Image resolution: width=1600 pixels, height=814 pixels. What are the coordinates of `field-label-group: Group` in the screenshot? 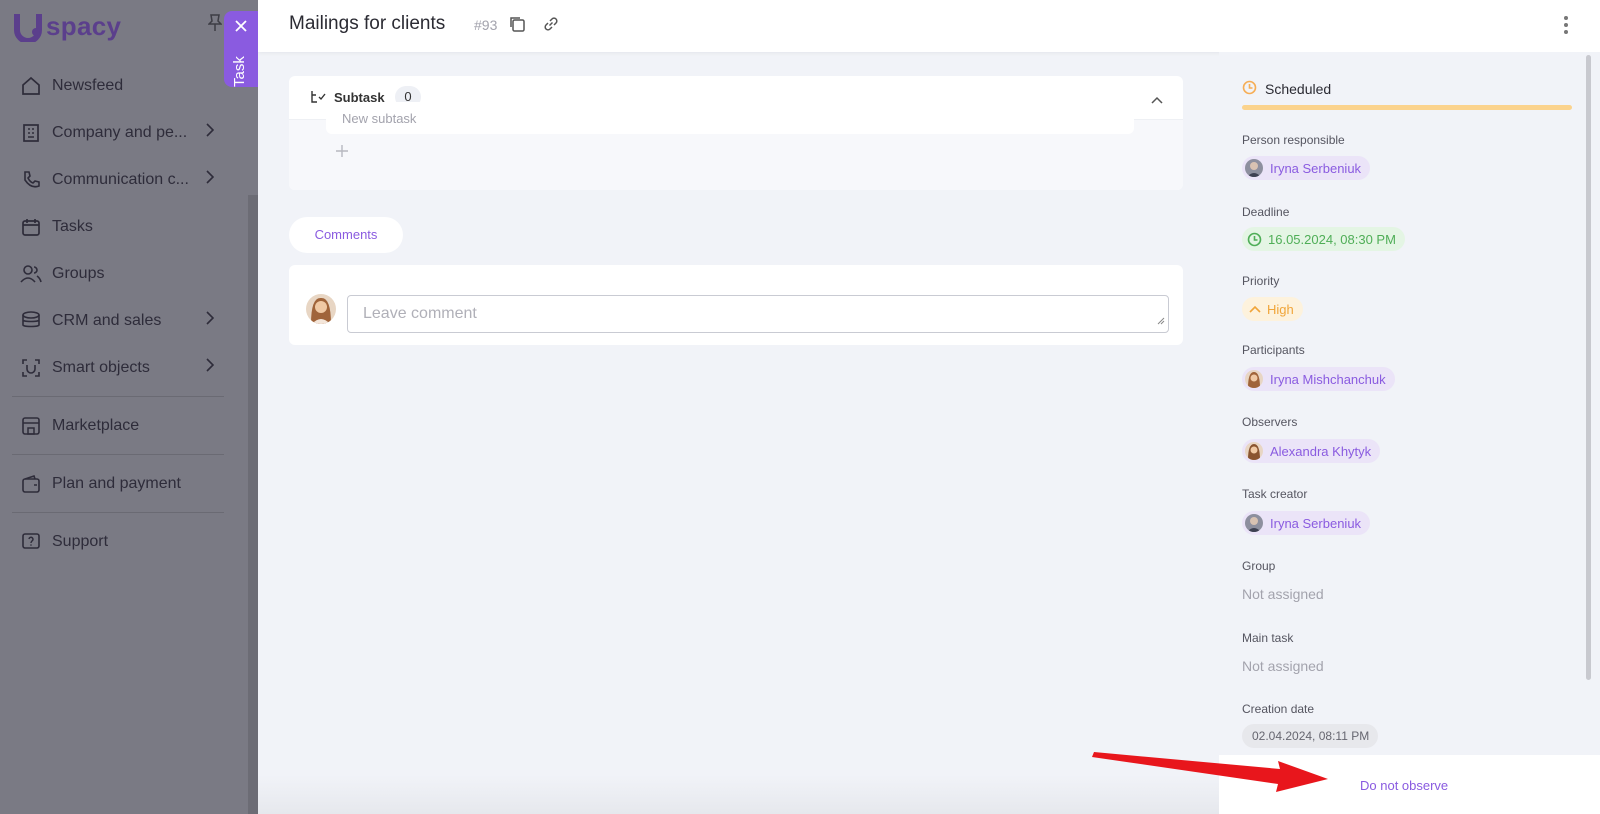 It's located at (1259, 566).